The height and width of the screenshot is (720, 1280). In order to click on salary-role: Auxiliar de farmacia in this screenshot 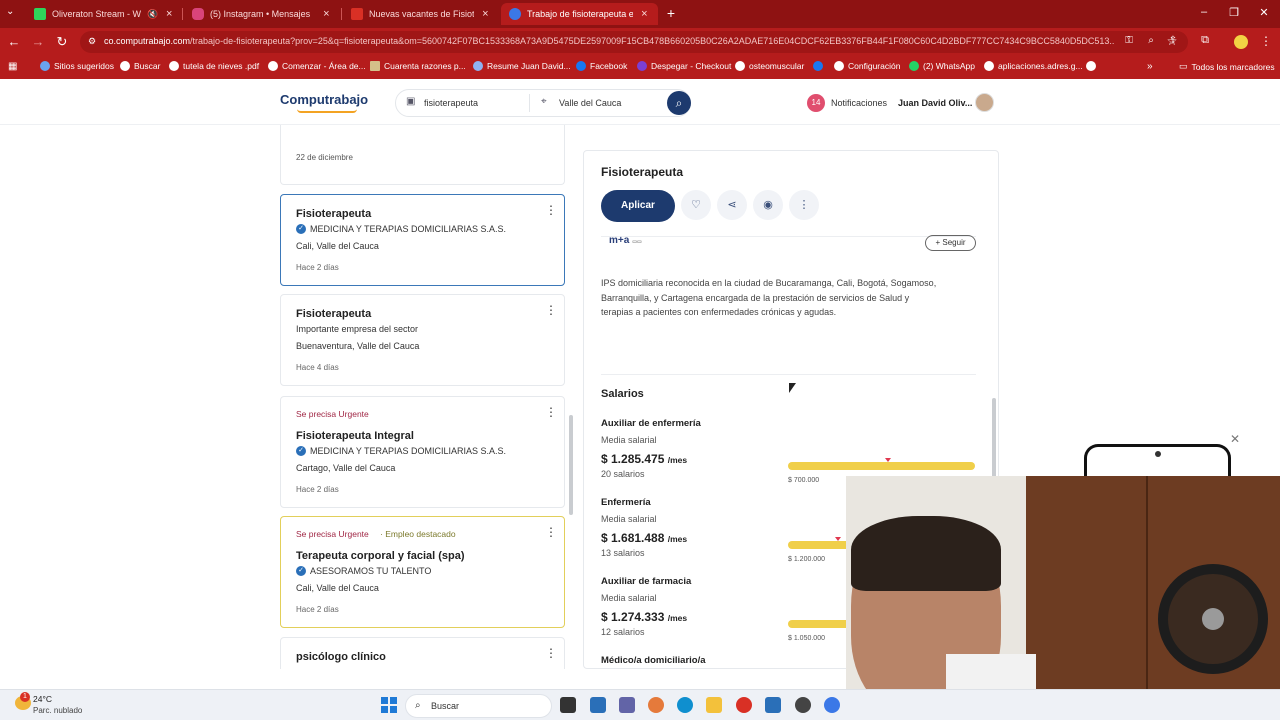, I will do `click(646, 581)`.